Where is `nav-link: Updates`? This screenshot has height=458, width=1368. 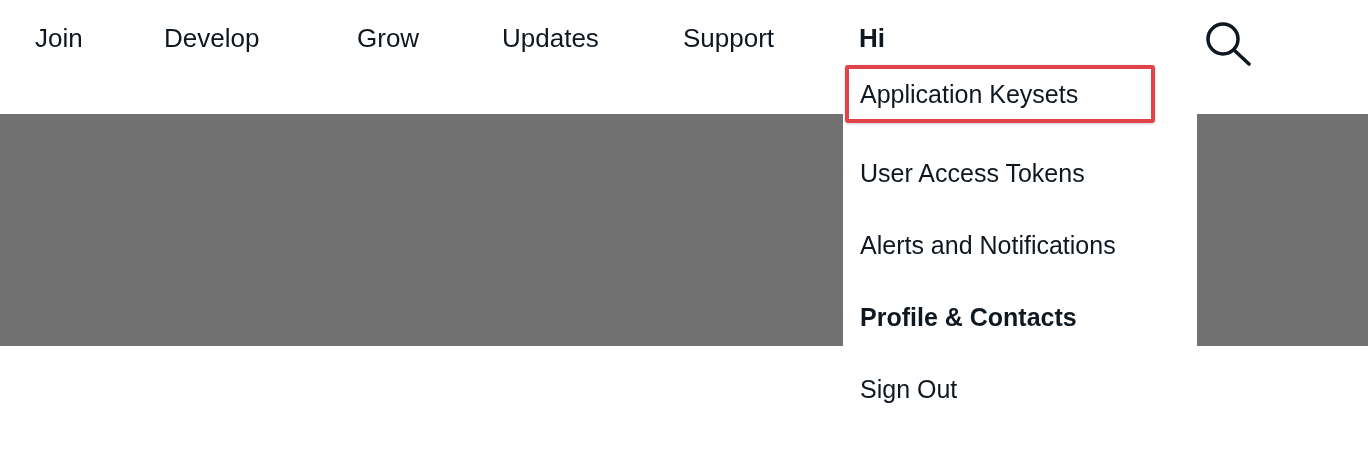
nav-link: Updates is located at coordinates (592, 38).